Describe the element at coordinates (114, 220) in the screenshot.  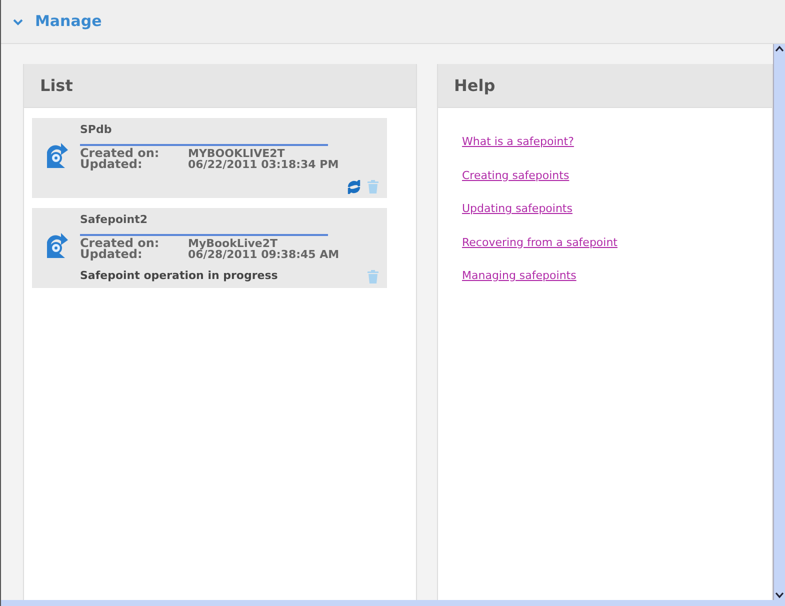
I see `item-name: Safepoint2` at that location.